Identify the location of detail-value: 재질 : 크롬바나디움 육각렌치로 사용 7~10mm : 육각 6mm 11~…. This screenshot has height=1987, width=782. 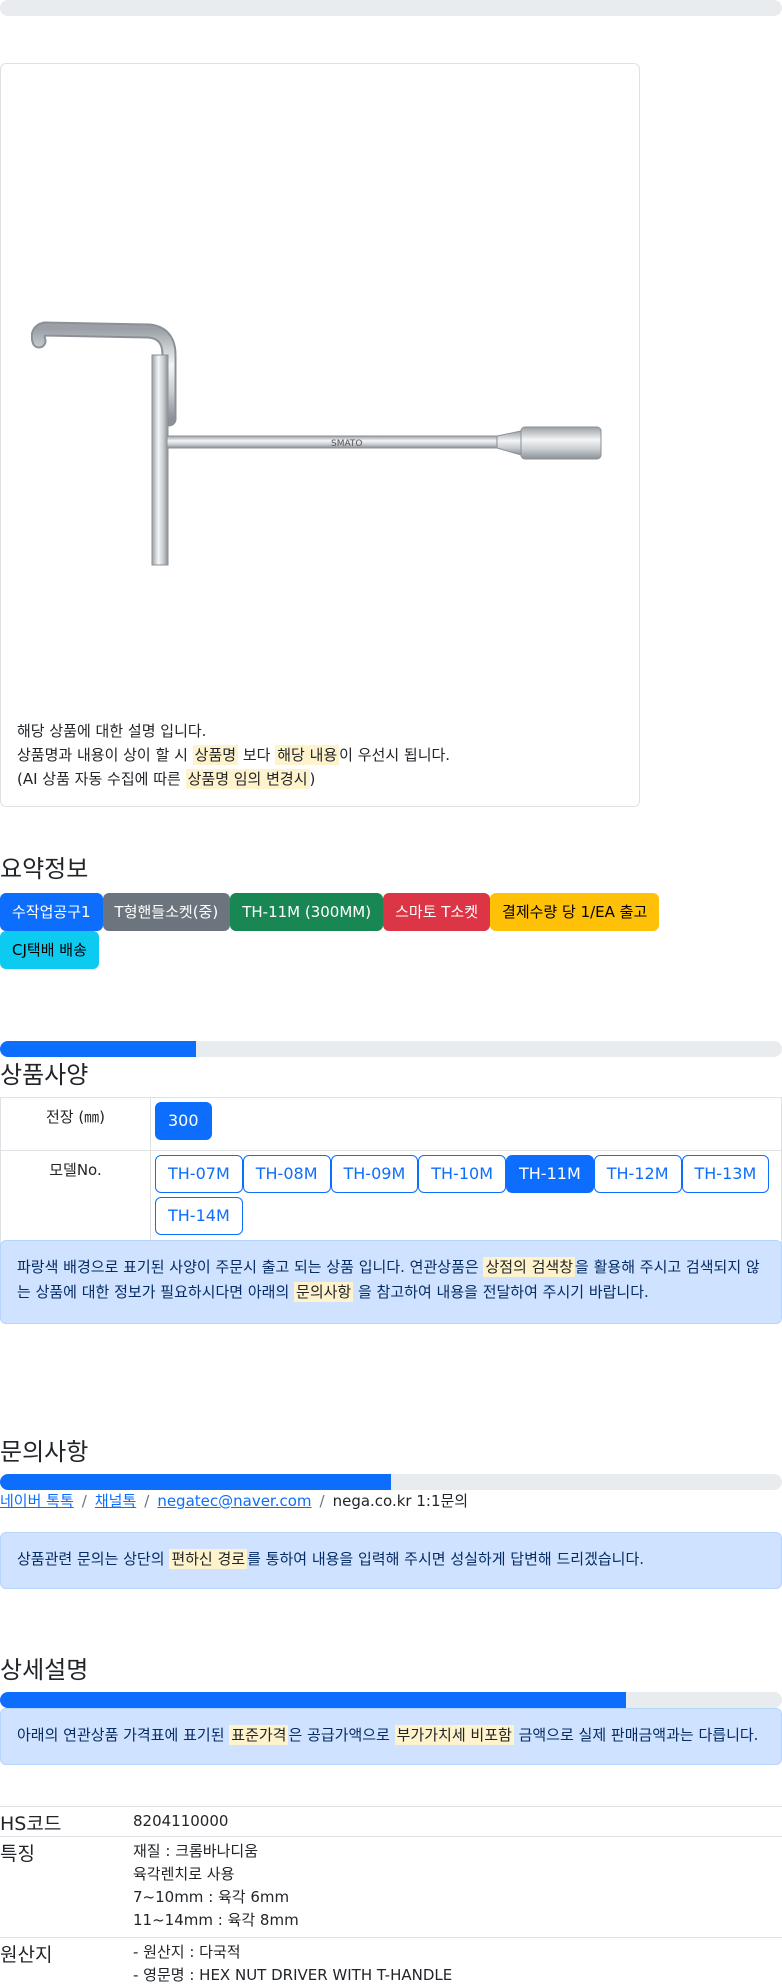
(216, 1885).